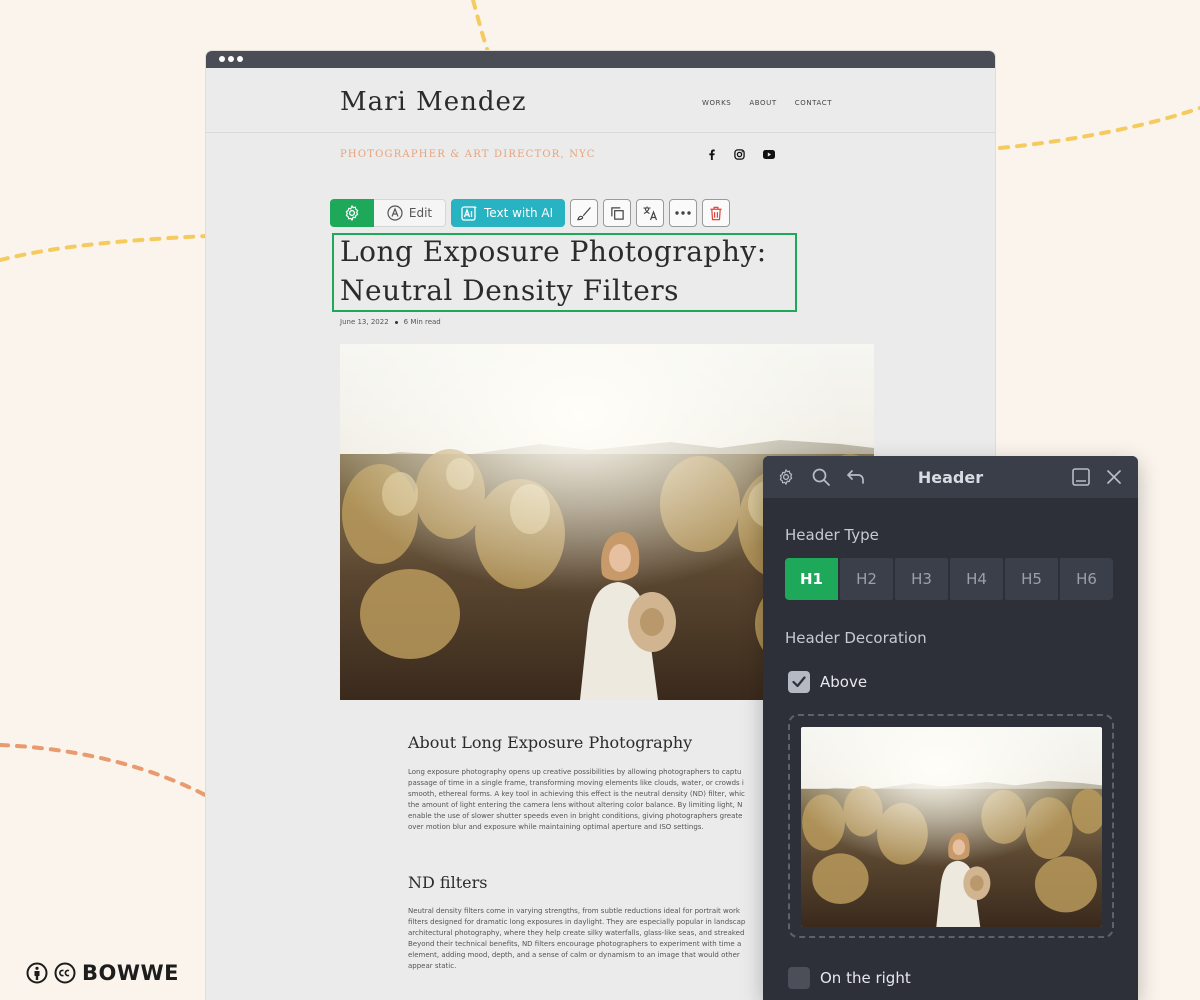  I want to click on attribution-icon, so click(37, 973).